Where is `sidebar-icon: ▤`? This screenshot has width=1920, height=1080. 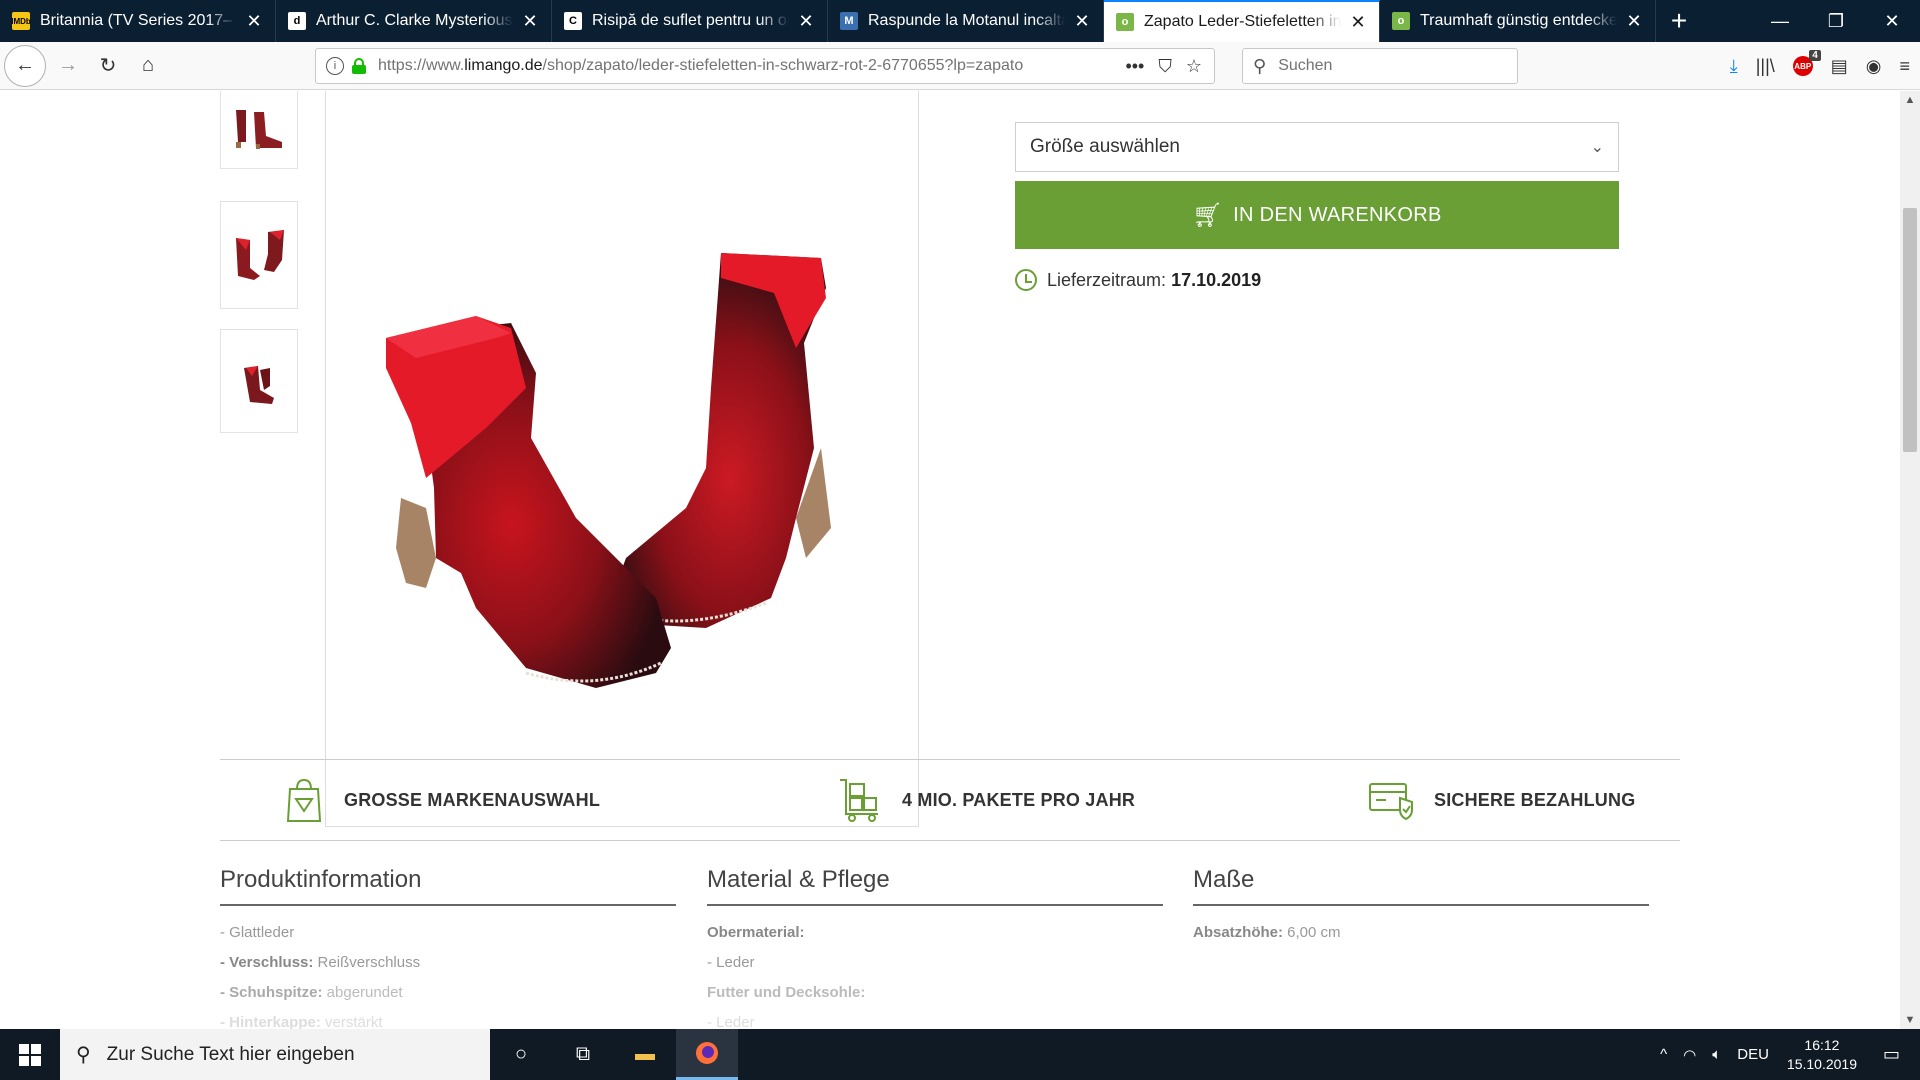 sidebar-icon: ▤ is located at coordinates (1839, 66).